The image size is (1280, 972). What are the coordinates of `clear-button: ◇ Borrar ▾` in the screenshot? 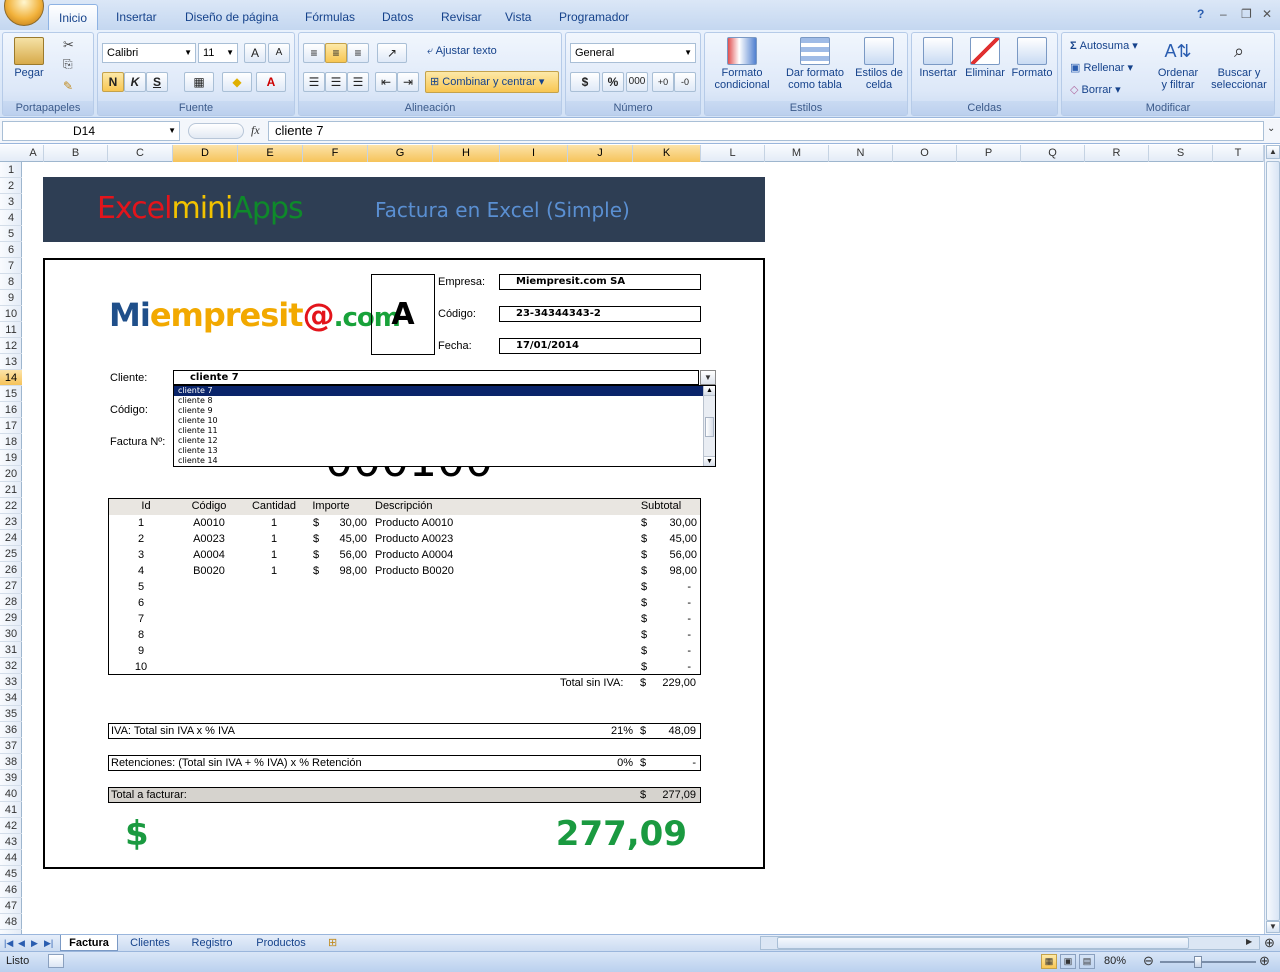 It's located at (1095, 89).